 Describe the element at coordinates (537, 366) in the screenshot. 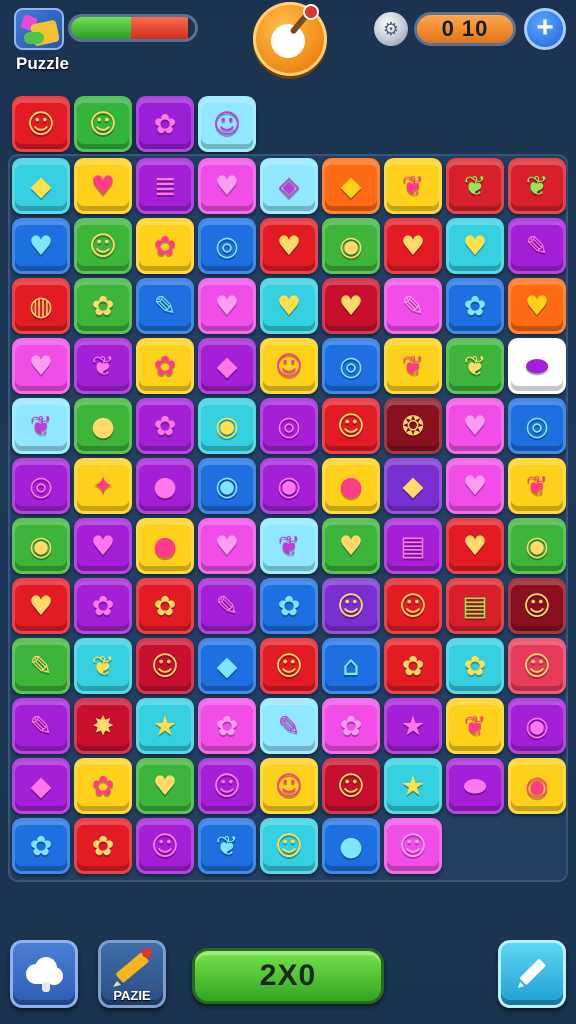

I see `board-tile: ⬬` at that location.